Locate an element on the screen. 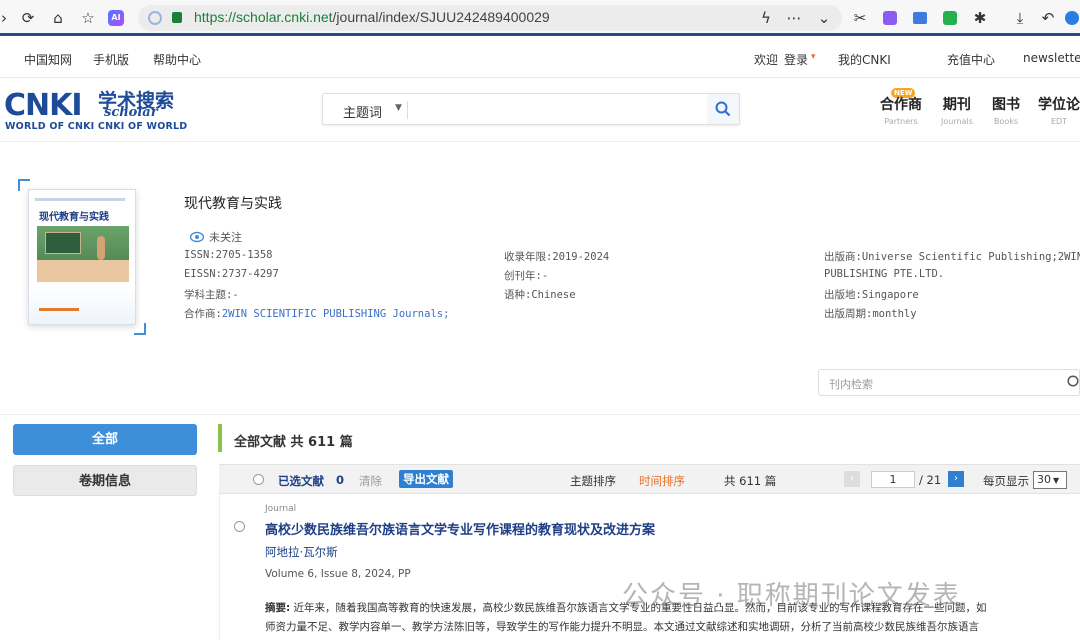  selected-count: 0 is located at coordinates (340, 480).